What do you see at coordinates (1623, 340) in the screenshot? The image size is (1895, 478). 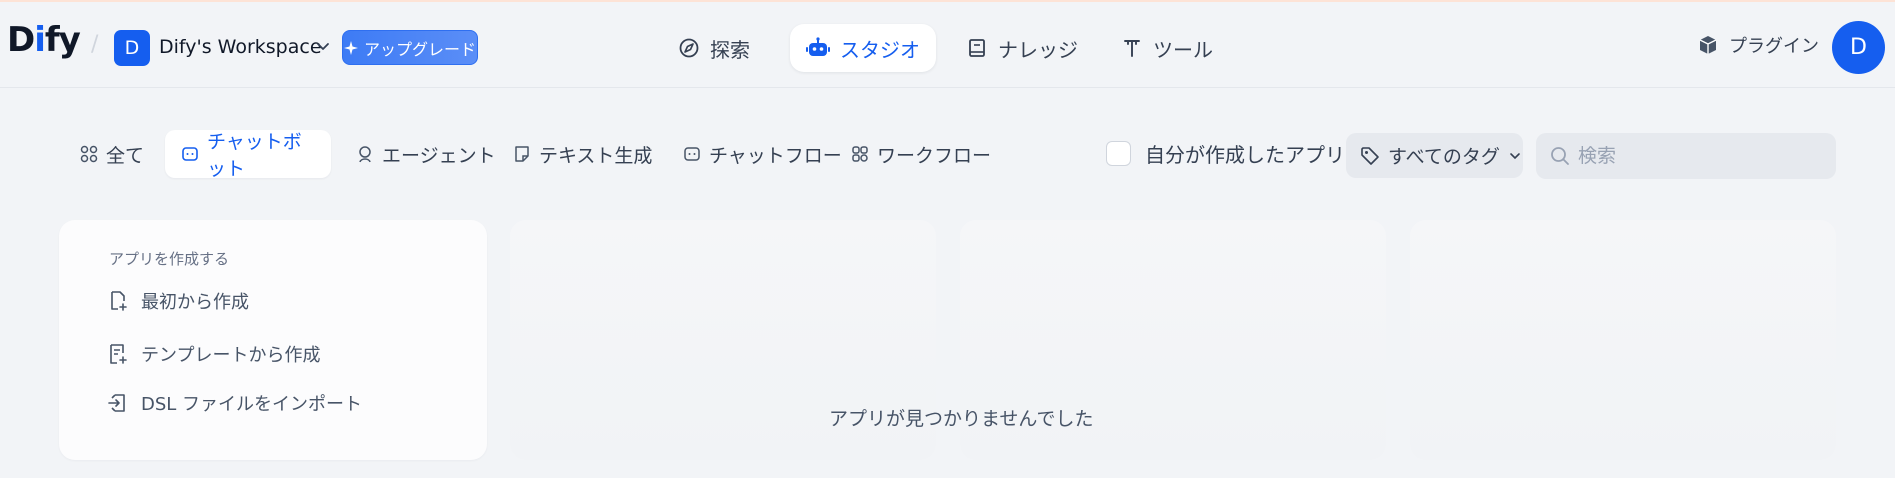 I see `app-card-placeholder` at bounding box center [1623, 340].